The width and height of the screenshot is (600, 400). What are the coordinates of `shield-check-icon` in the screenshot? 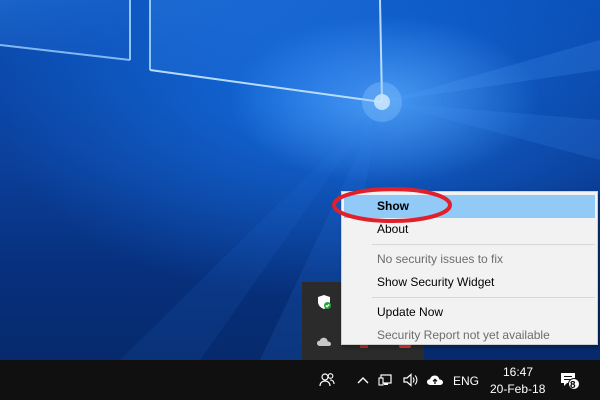 It's located at (324, 302).